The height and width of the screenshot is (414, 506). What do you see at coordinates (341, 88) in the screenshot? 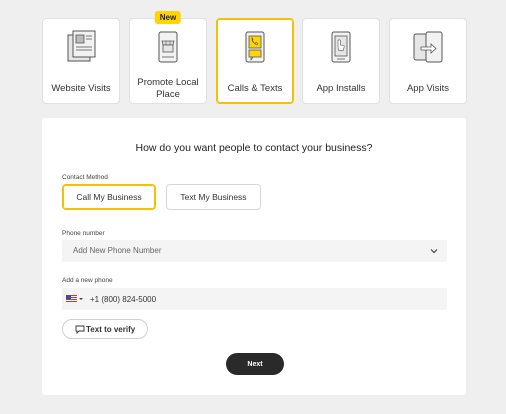
I see `goal-label: App Installs` at bounding box center [341, 88].